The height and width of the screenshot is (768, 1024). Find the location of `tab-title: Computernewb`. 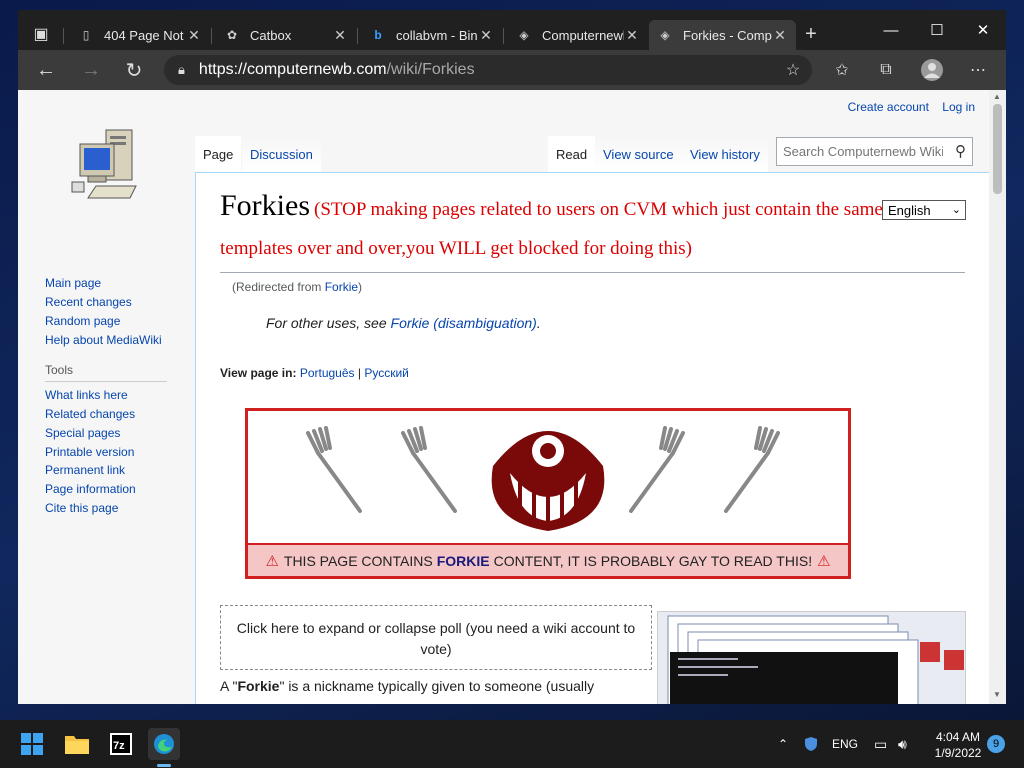

tab-title: Computernewb is located at coordinates (583, 35).